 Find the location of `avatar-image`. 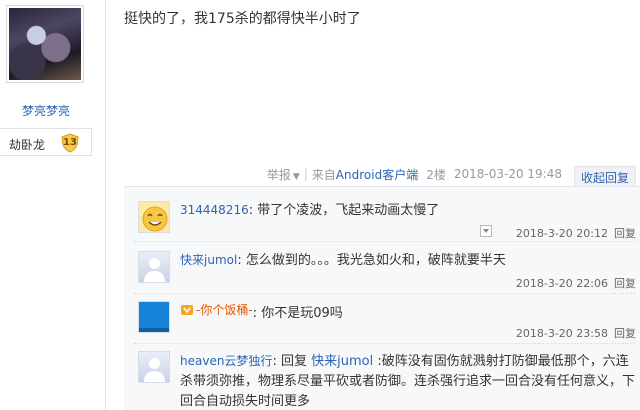

avatar-image is located at coordinates (45, 44).